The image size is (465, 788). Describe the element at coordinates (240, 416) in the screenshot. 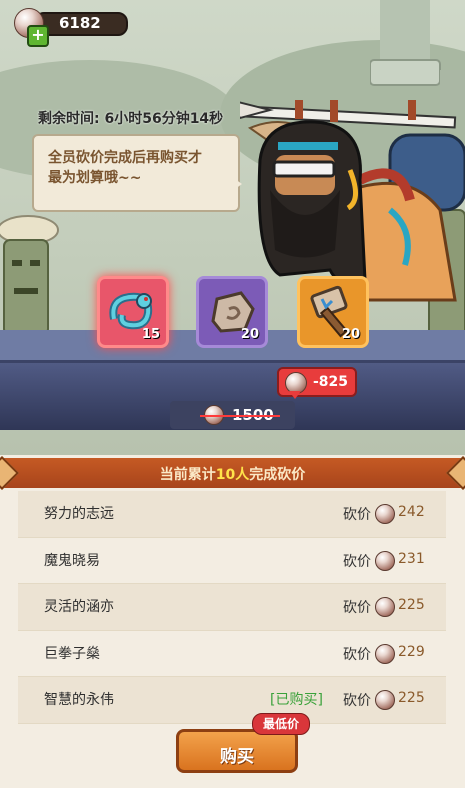

I see `price-strikethrough` at that location.